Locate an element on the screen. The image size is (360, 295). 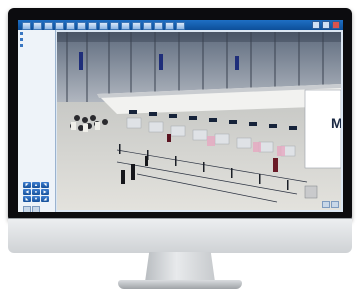
down-arrow-icon: ▼ is located at coordinates (36, 199).